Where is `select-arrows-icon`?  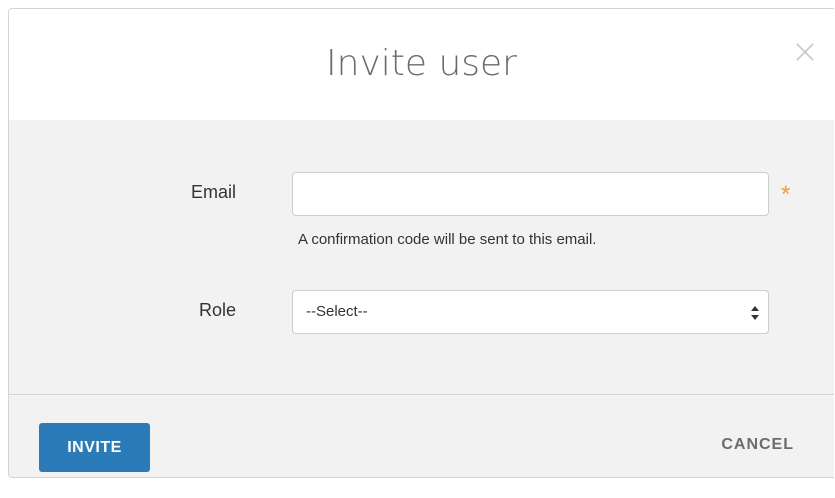
select-arrows-icon is located at coordinates (755, 313).